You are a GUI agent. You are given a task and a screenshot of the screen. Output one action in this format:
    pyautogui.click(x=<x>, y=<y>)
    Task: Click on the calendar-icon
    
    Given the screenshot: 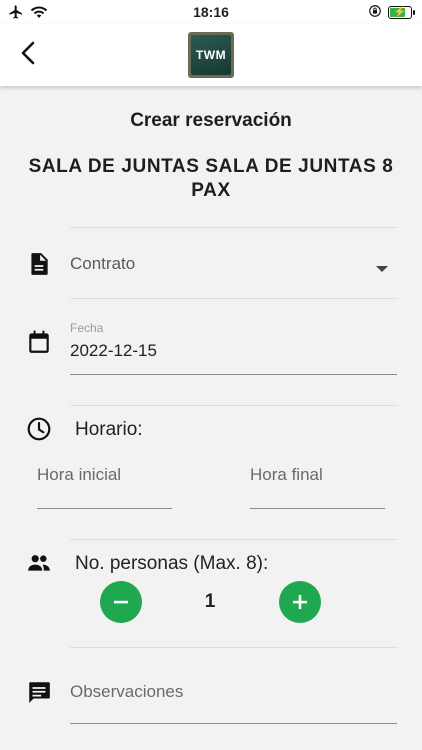 What is the action you would take?
    pyautogui.click(x=39, y=342)
    